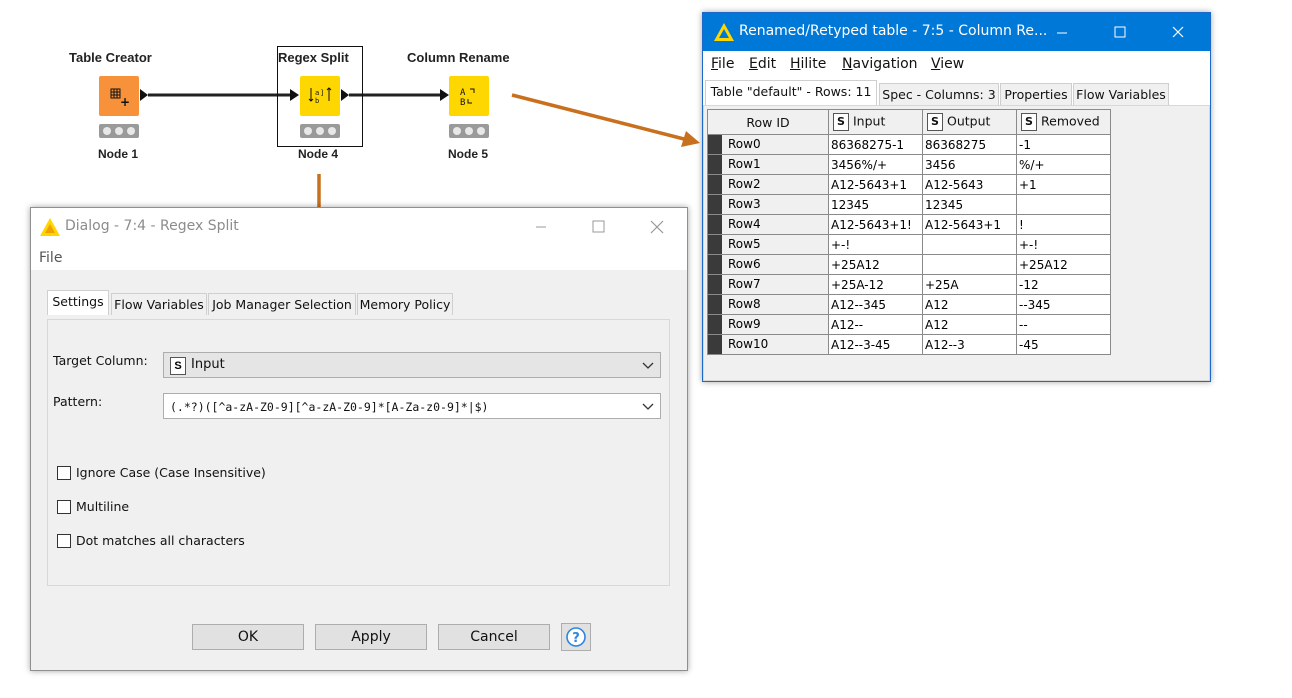 This screenshot has width=1292, height=698. Describe the element at coordinates (947, 64) in the screenshot. I see `menu-view: View` at that location.